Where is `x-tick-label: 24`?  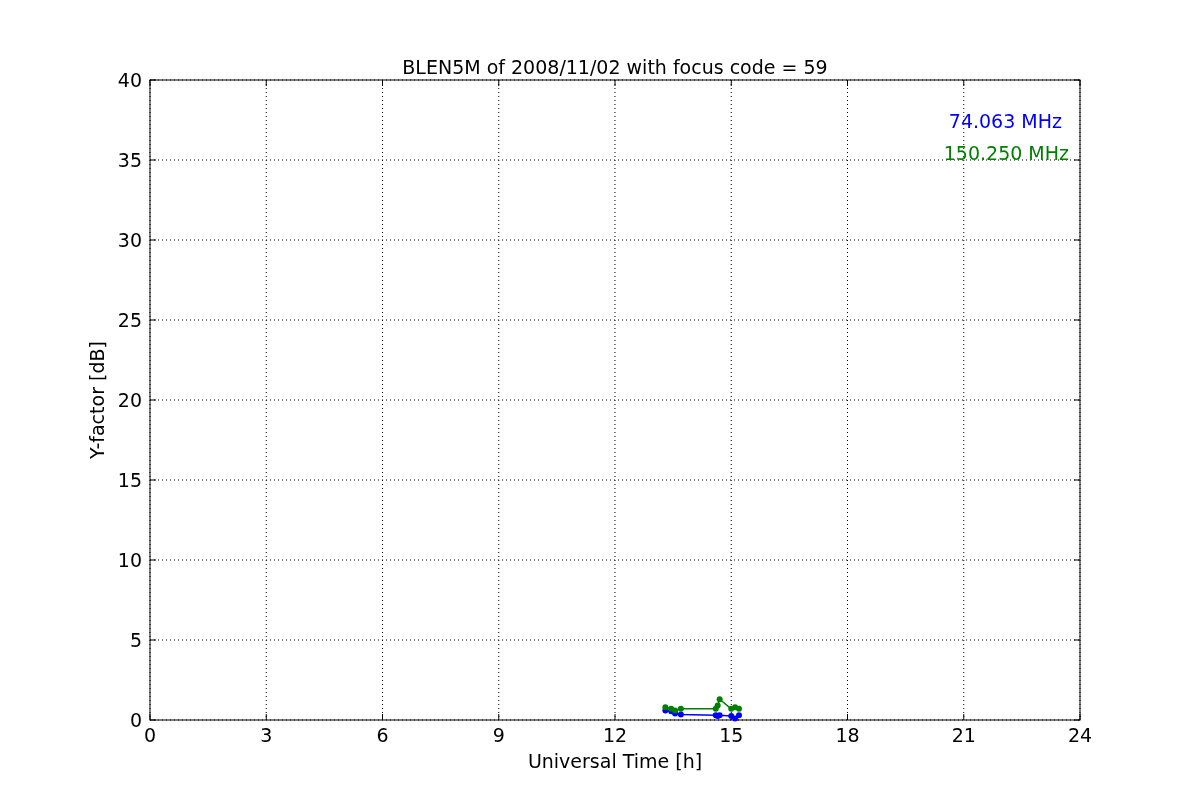 x-tick-label: 24 is located at coordinates (1080, 735).